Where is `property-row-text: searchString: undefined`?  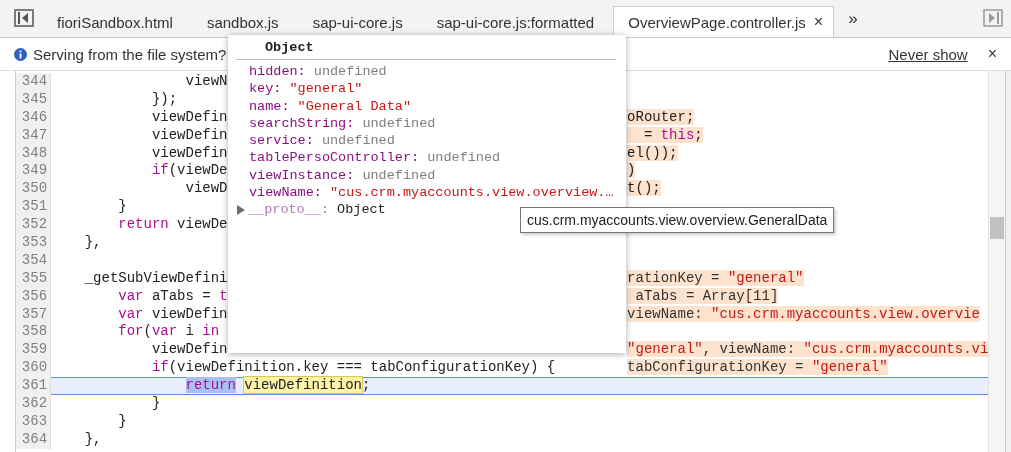
property-row-text: searchString: undefined is located at coordinates (342, 123).